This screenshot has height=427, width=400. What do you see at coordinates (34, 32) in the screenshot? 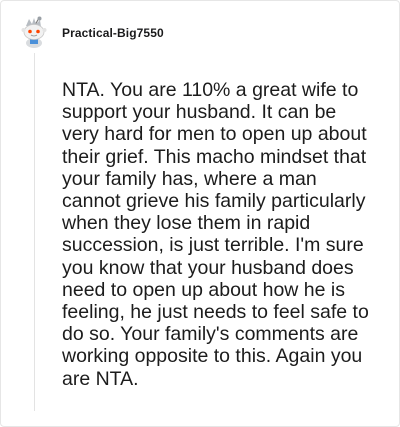
I see `snoo-avatar-icon` at bounding box center [34, 32].